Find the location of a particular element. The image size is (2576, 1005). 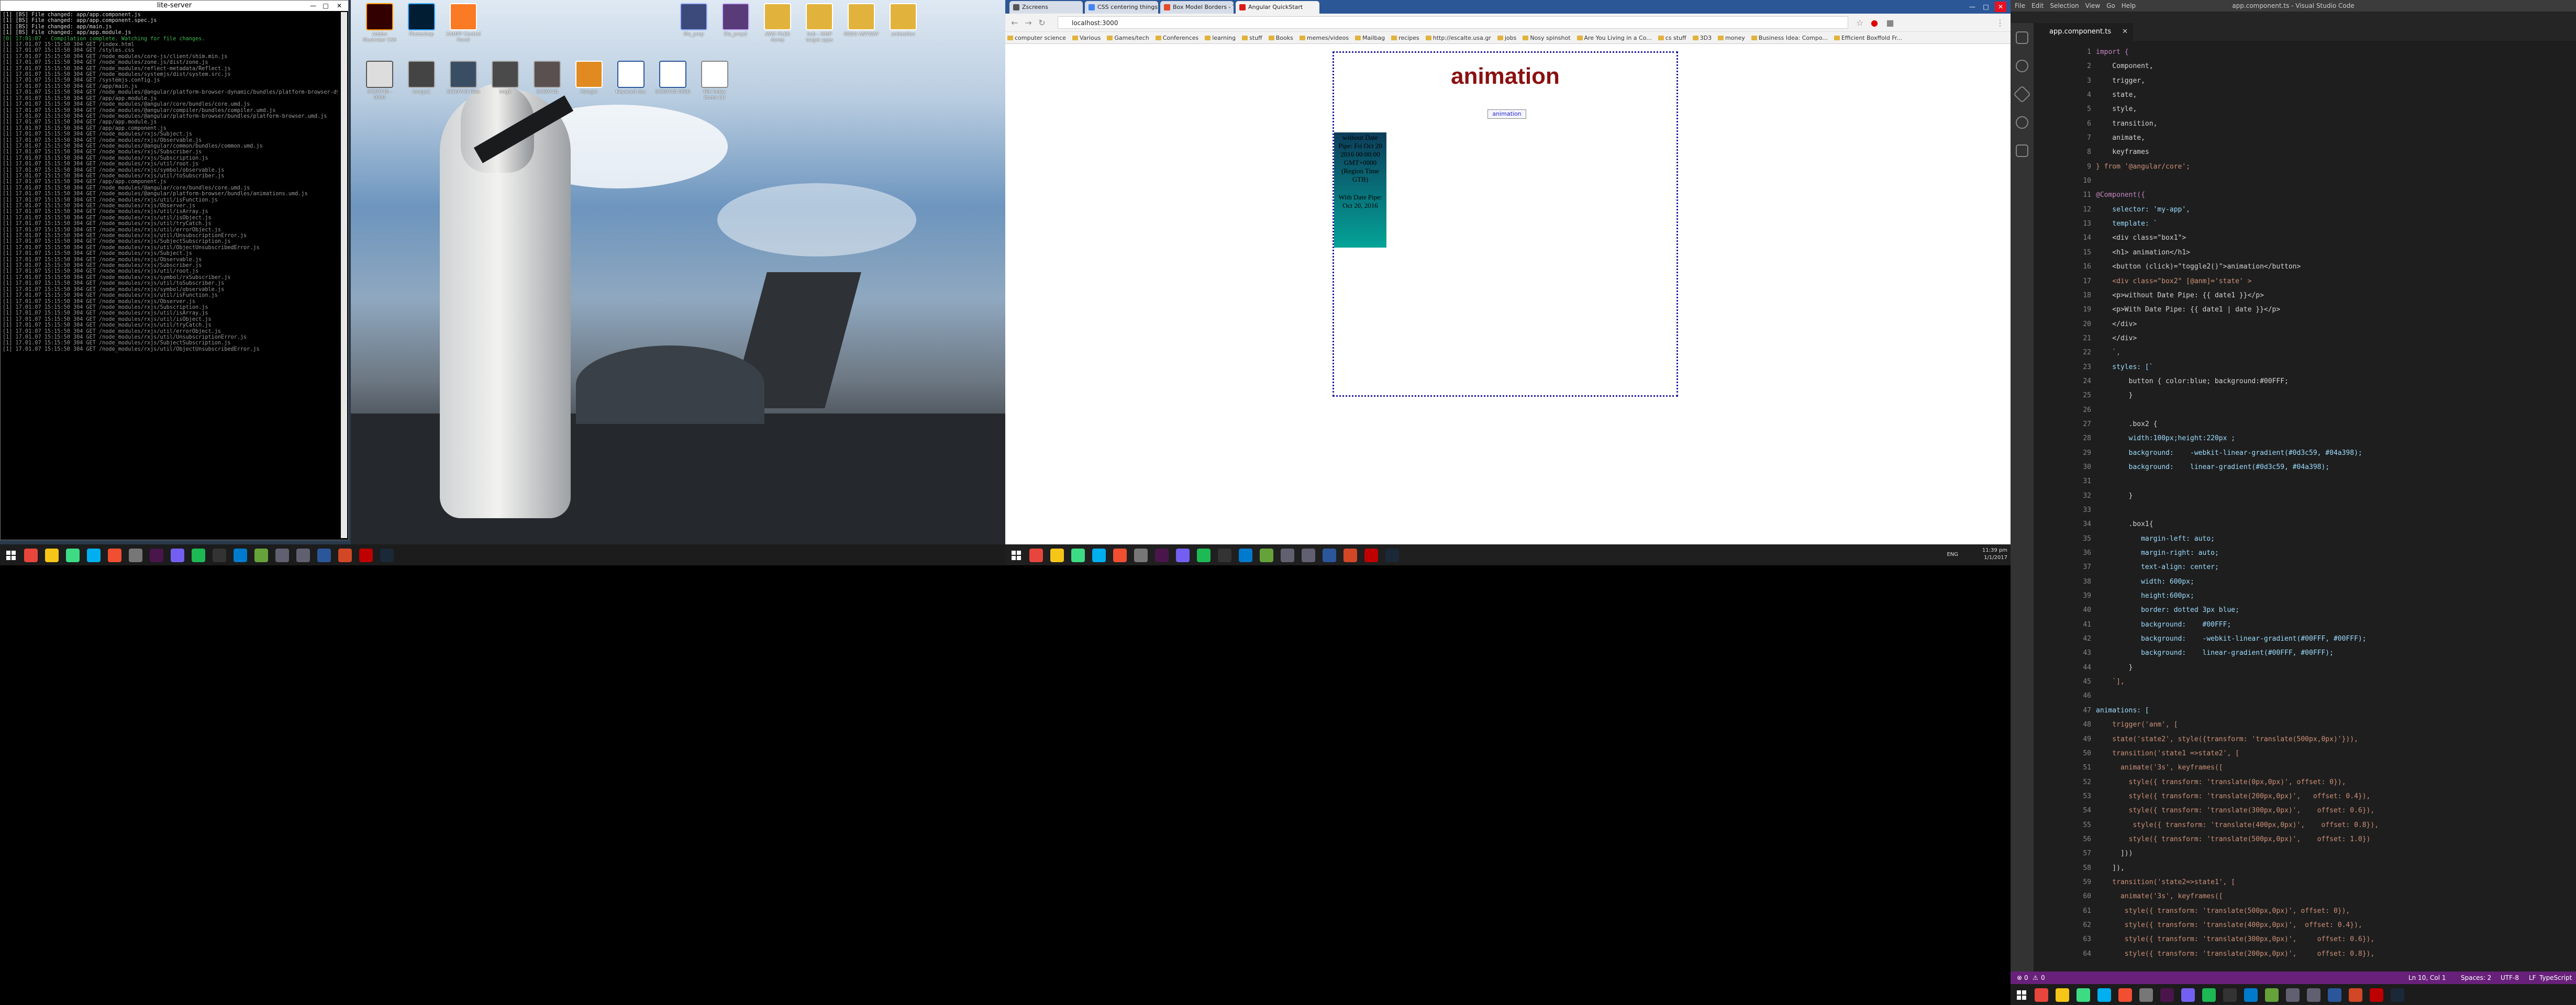

bookmark-item: Nosy spinshot is located at coordinates (1547, 37).